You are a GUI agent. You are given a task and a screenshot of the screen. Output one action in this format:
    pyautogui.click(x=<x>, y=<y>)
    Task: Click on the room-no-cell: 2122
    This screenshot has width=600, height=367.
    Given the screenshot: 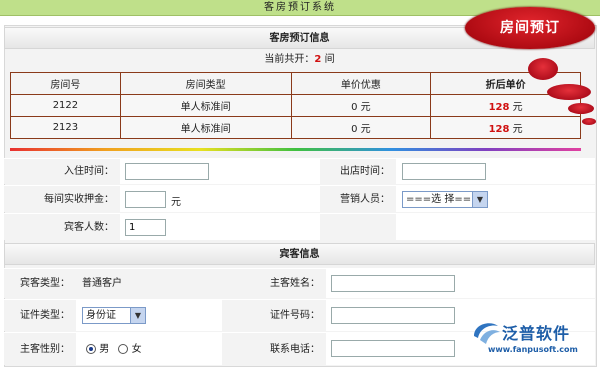 What is the action you would take?
    pyautogui.click(x=65, y=105)
    